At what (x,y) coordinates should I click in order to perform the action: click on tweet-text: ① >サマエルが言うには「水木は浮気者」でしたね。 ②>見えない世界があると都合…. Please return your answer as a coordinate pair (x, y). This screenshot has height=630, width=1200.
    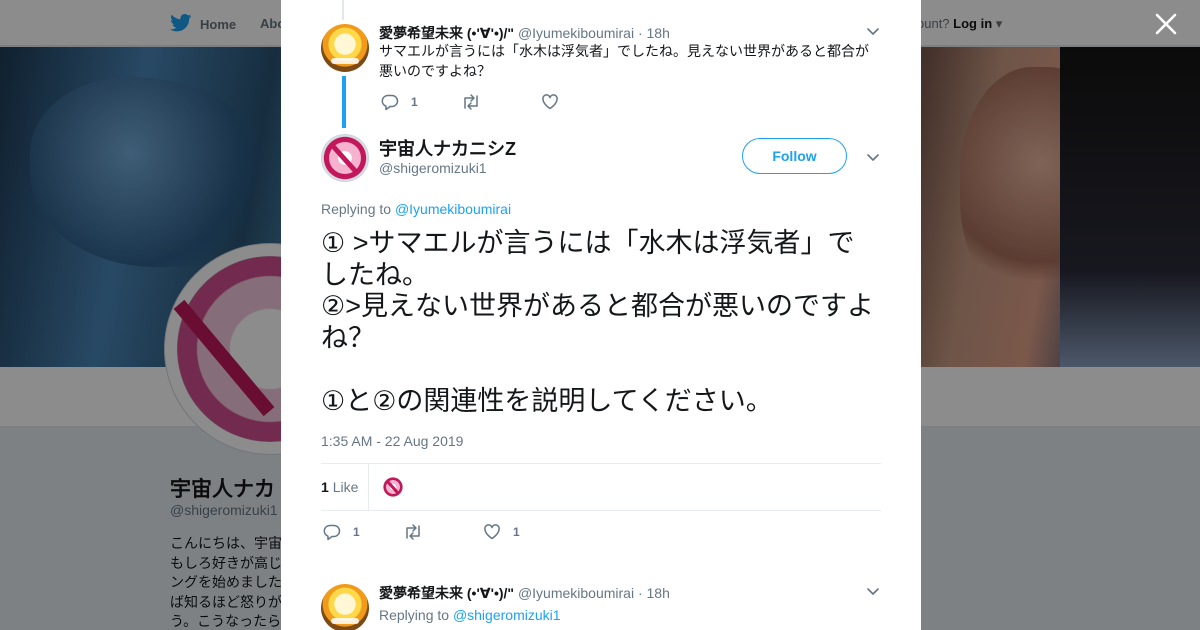
    Looking at the image, I should click on (601, 322).